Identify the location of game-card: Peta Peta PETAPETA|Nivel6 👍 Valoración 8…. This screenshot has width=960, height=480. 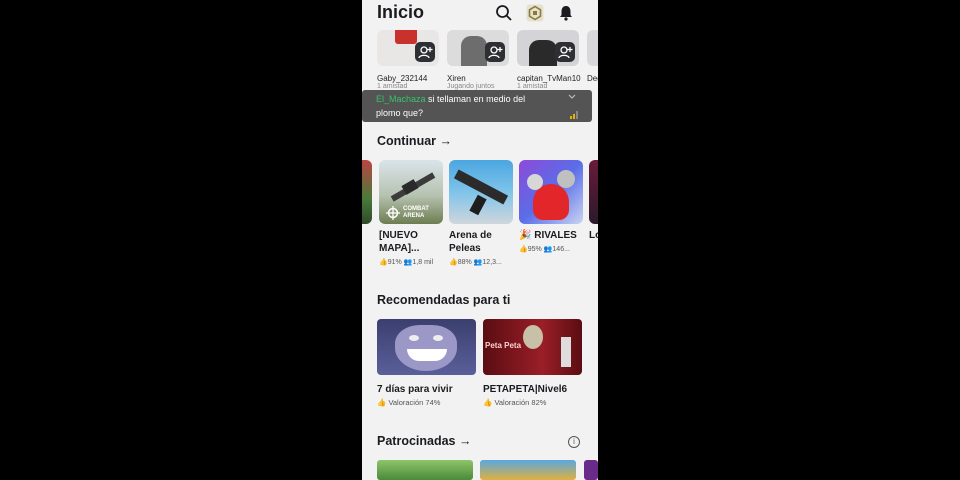
(533, 363).